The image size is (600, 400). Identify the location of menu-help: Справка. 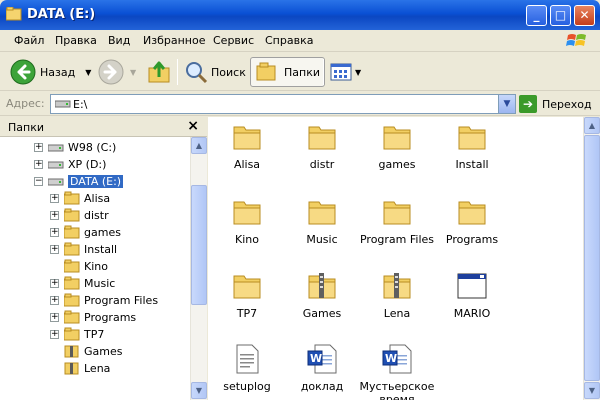
(289, 40).